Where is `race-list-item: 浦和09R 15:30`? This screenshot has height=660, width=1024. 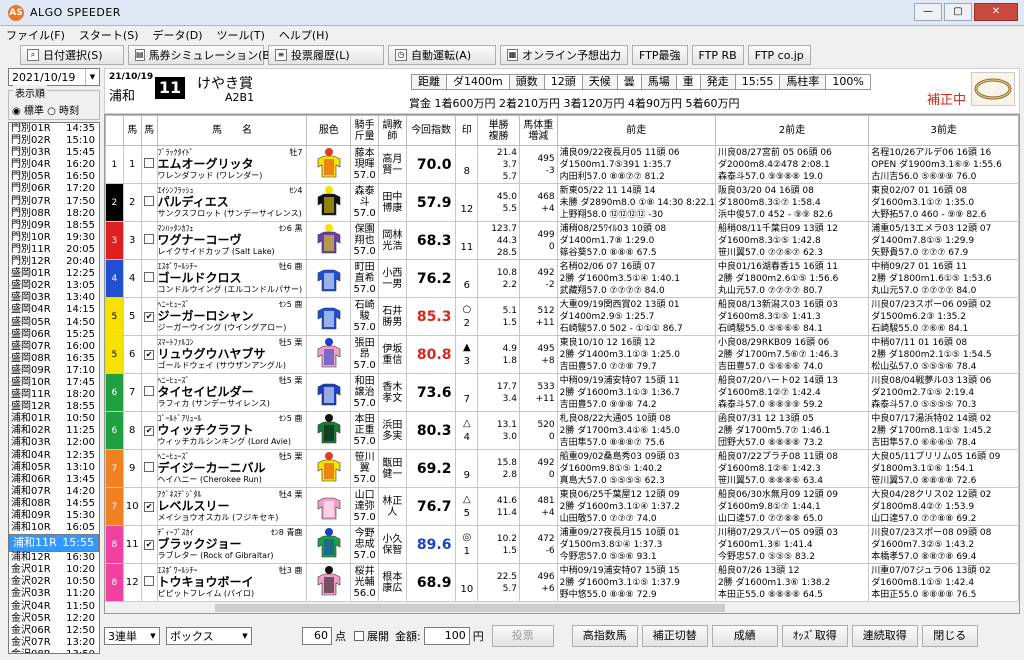
race-list-item: 浦和09R 15:30 is located at coordinates (54, 516).